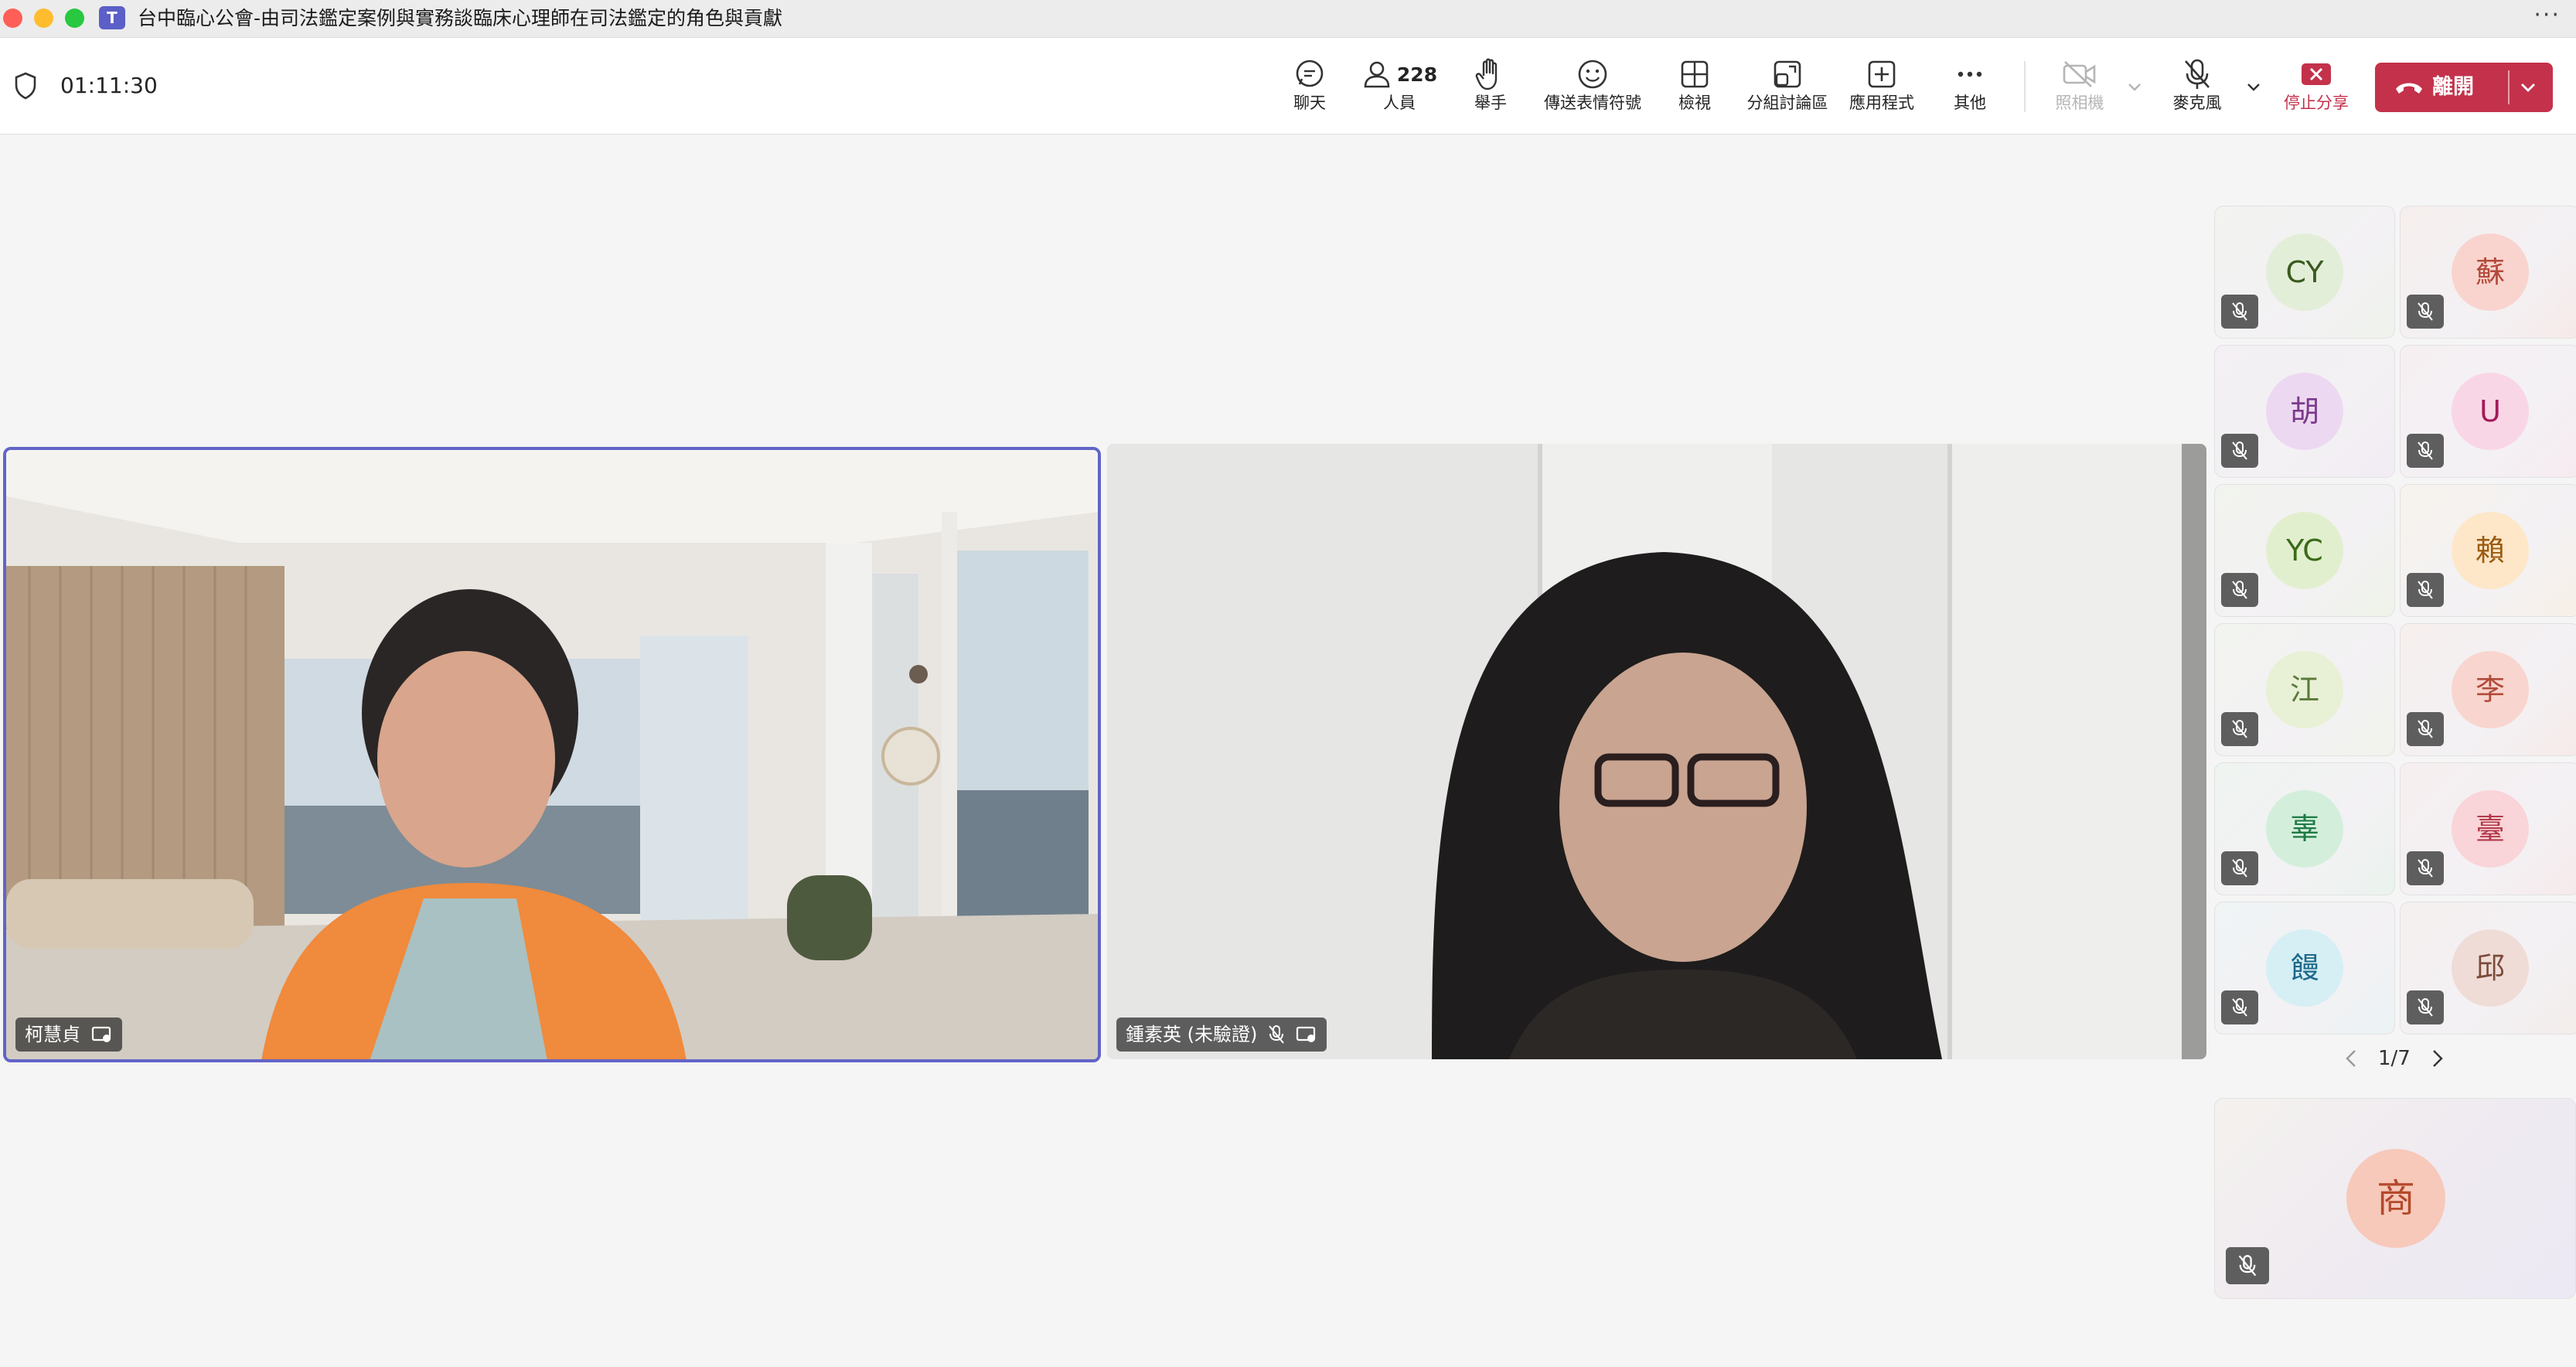 The height and width of the screenshot is (1367, 2576). I want to click on smiley-icon, so click(1592, 74).